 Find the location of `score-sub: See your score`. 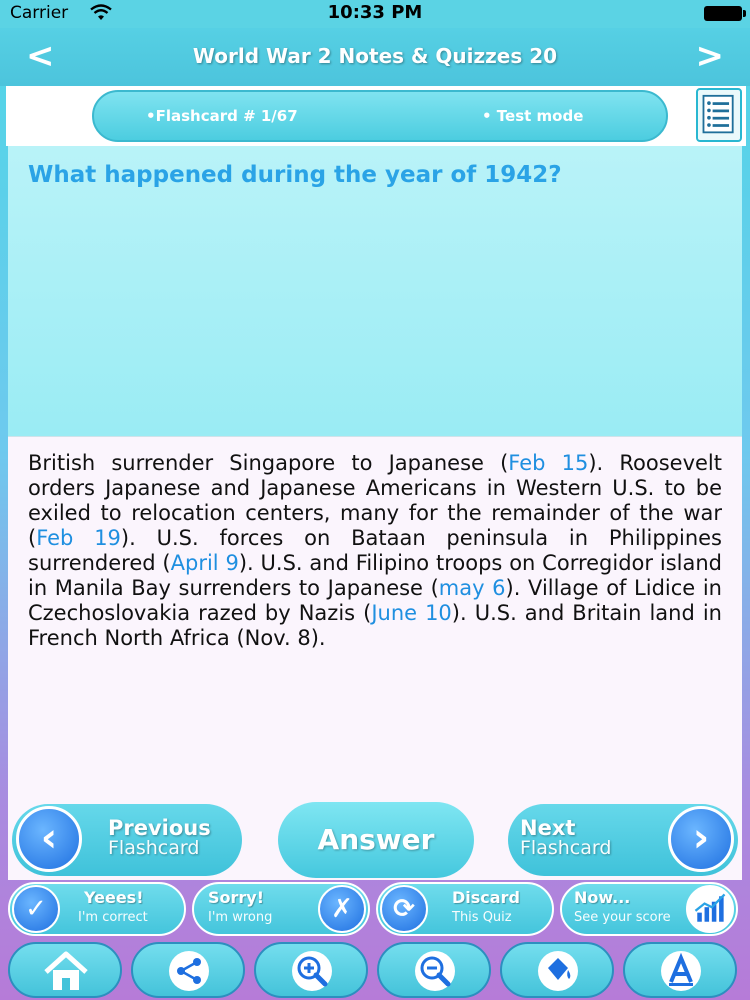

score-sub: See your score is located at coordinates (622, 917).